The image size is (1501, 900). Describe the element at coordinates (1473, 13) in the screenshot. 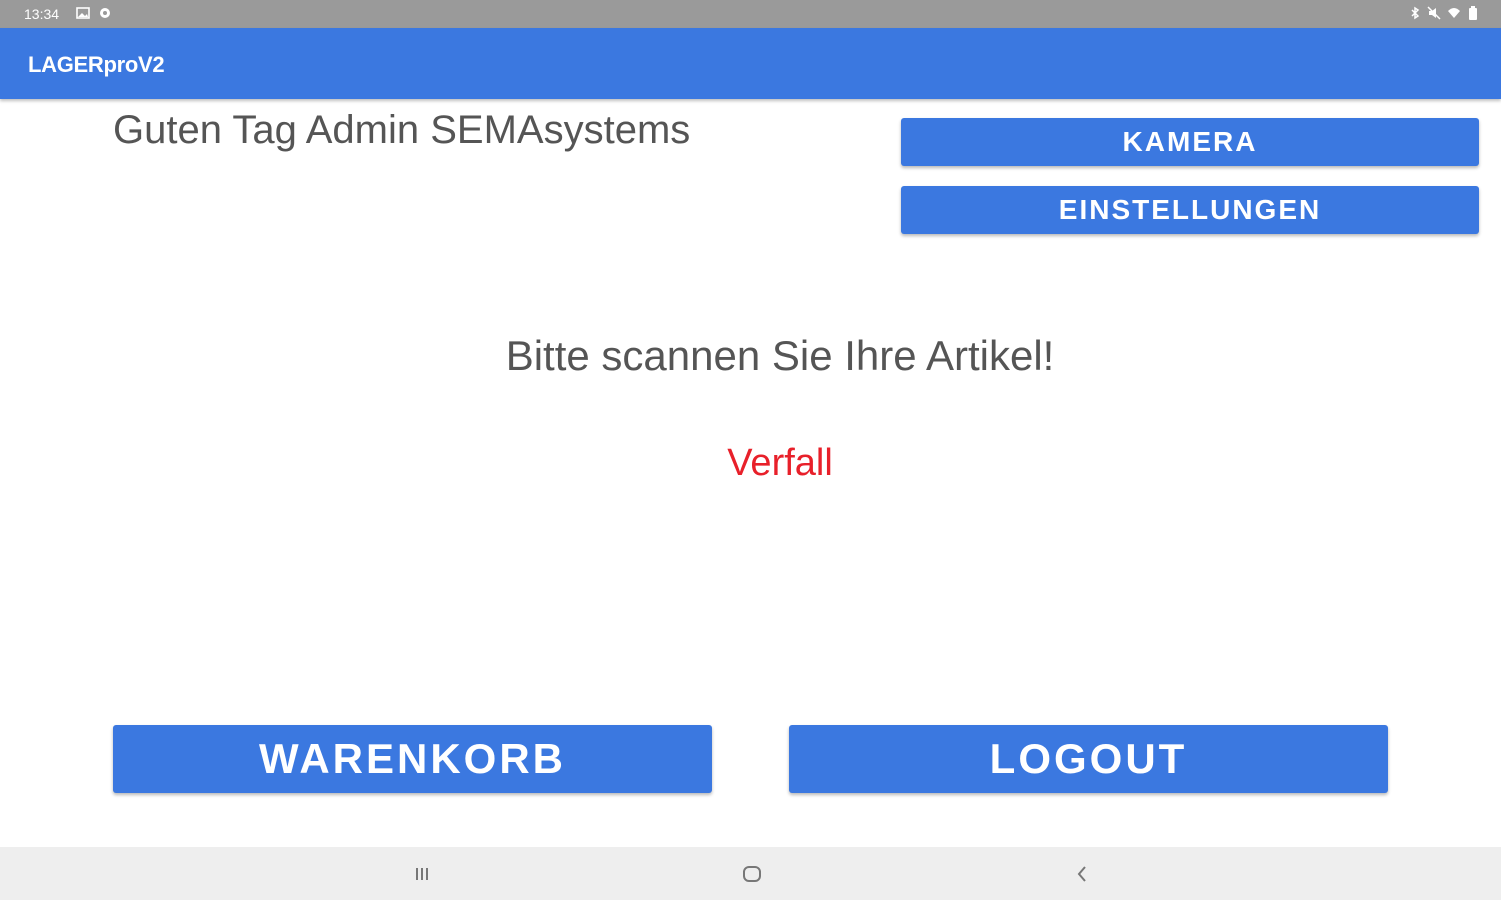

I see `battery-icon` at that location.